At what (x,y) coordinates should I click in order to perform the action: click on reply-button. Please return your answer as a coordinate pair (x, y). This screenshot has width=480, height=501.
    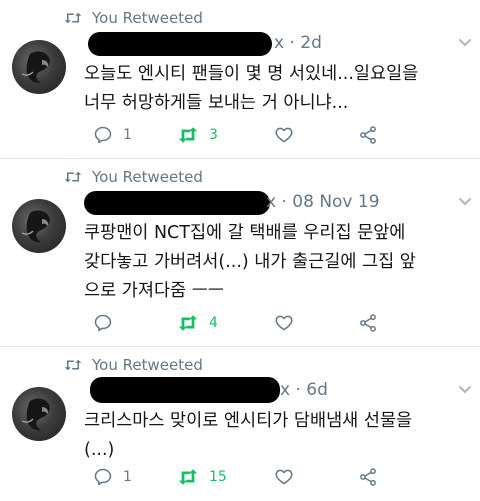
    Looking at the image, I should click on (108, 323).